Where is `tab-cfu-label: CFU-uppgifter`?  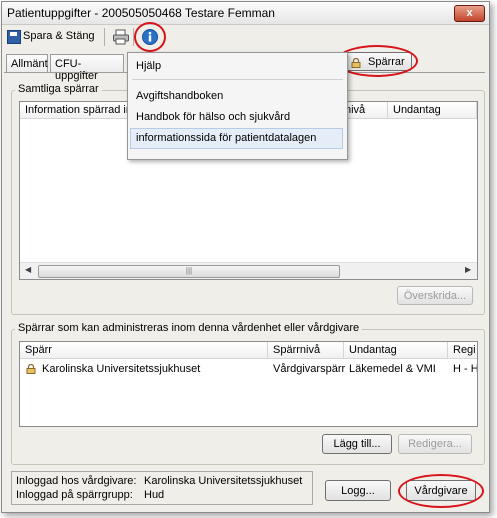
tab-cfu-label: CFU-uppgifter is located at coordinates (76, 70).